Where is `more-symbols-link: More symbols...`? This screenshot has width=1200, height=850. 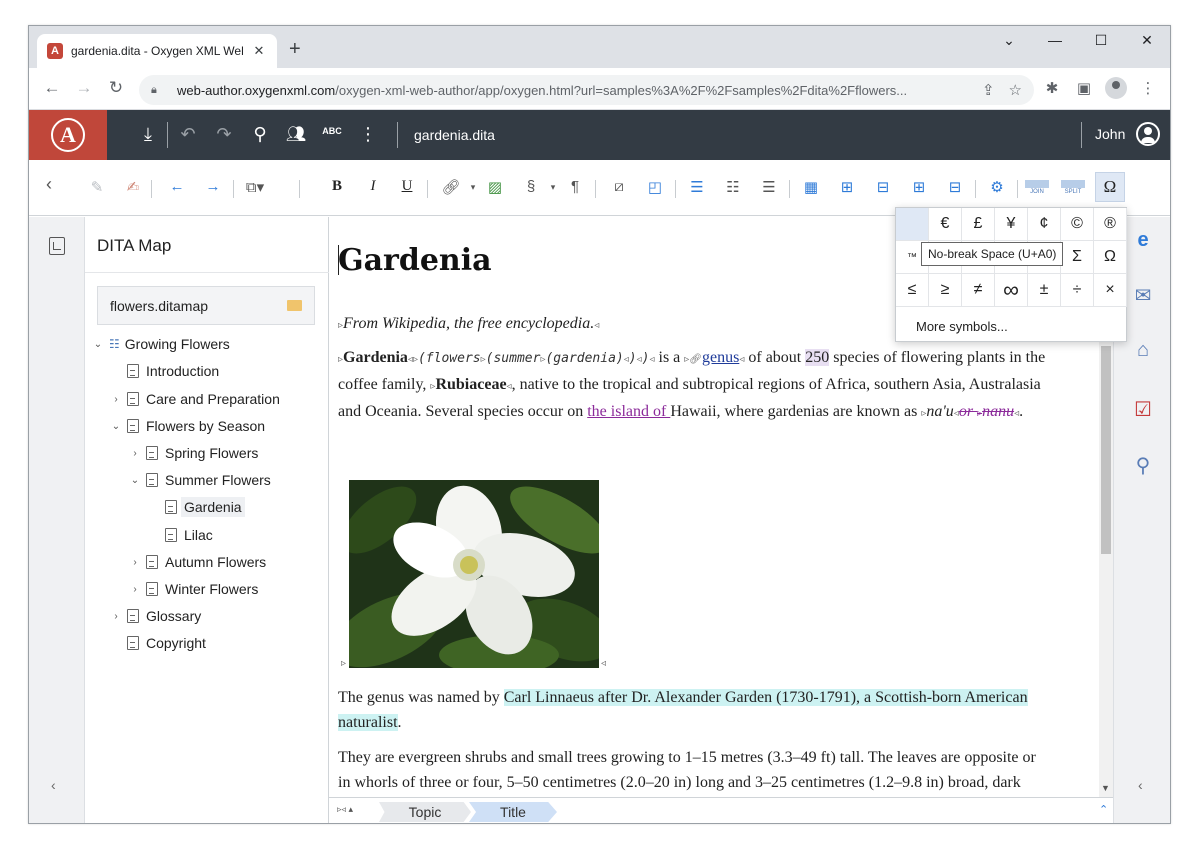 more-symbols-link: More symbols... is located at coordinates (962, 326).